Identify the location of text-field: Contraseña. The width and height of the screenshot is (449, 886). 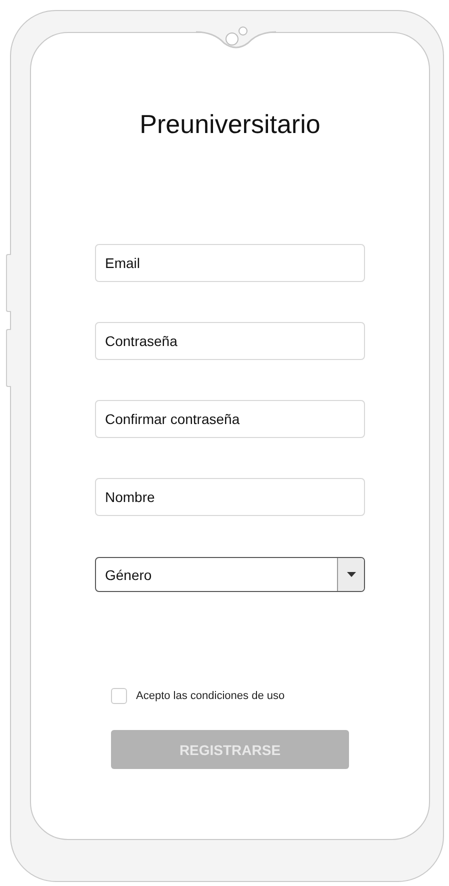
(230, 341).